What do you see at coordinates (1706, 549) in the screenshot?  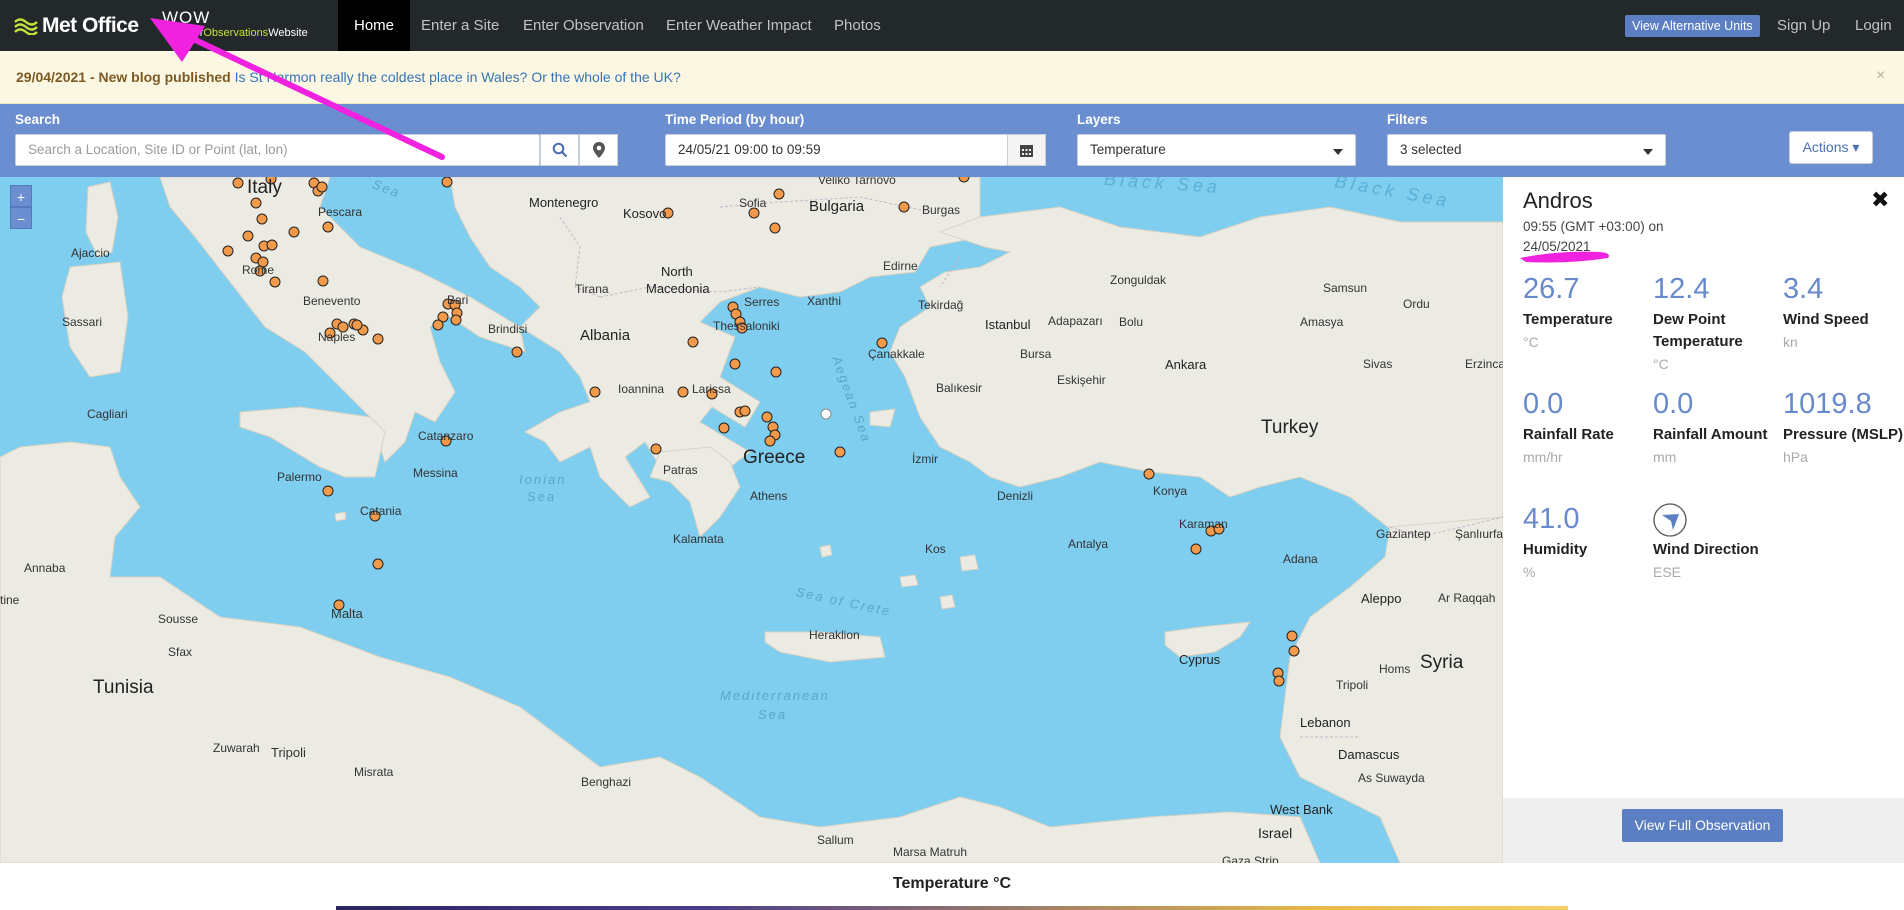 I see `obs-name: Wind Direction` at bounding box center [1706, 549].